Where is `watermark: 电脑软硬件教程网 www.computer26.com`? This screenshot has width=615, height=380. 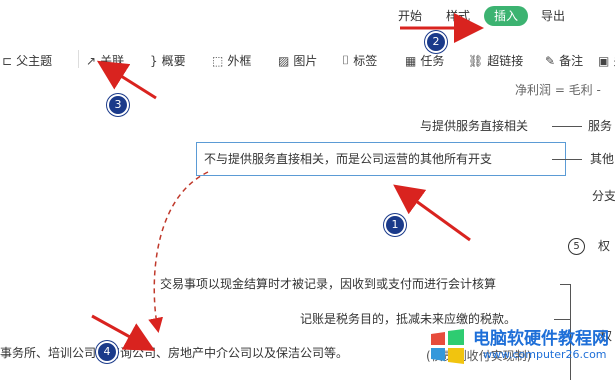
watermark: 电脑软硬件教程网 www.computer26.com is located at coordinates (521, 349).